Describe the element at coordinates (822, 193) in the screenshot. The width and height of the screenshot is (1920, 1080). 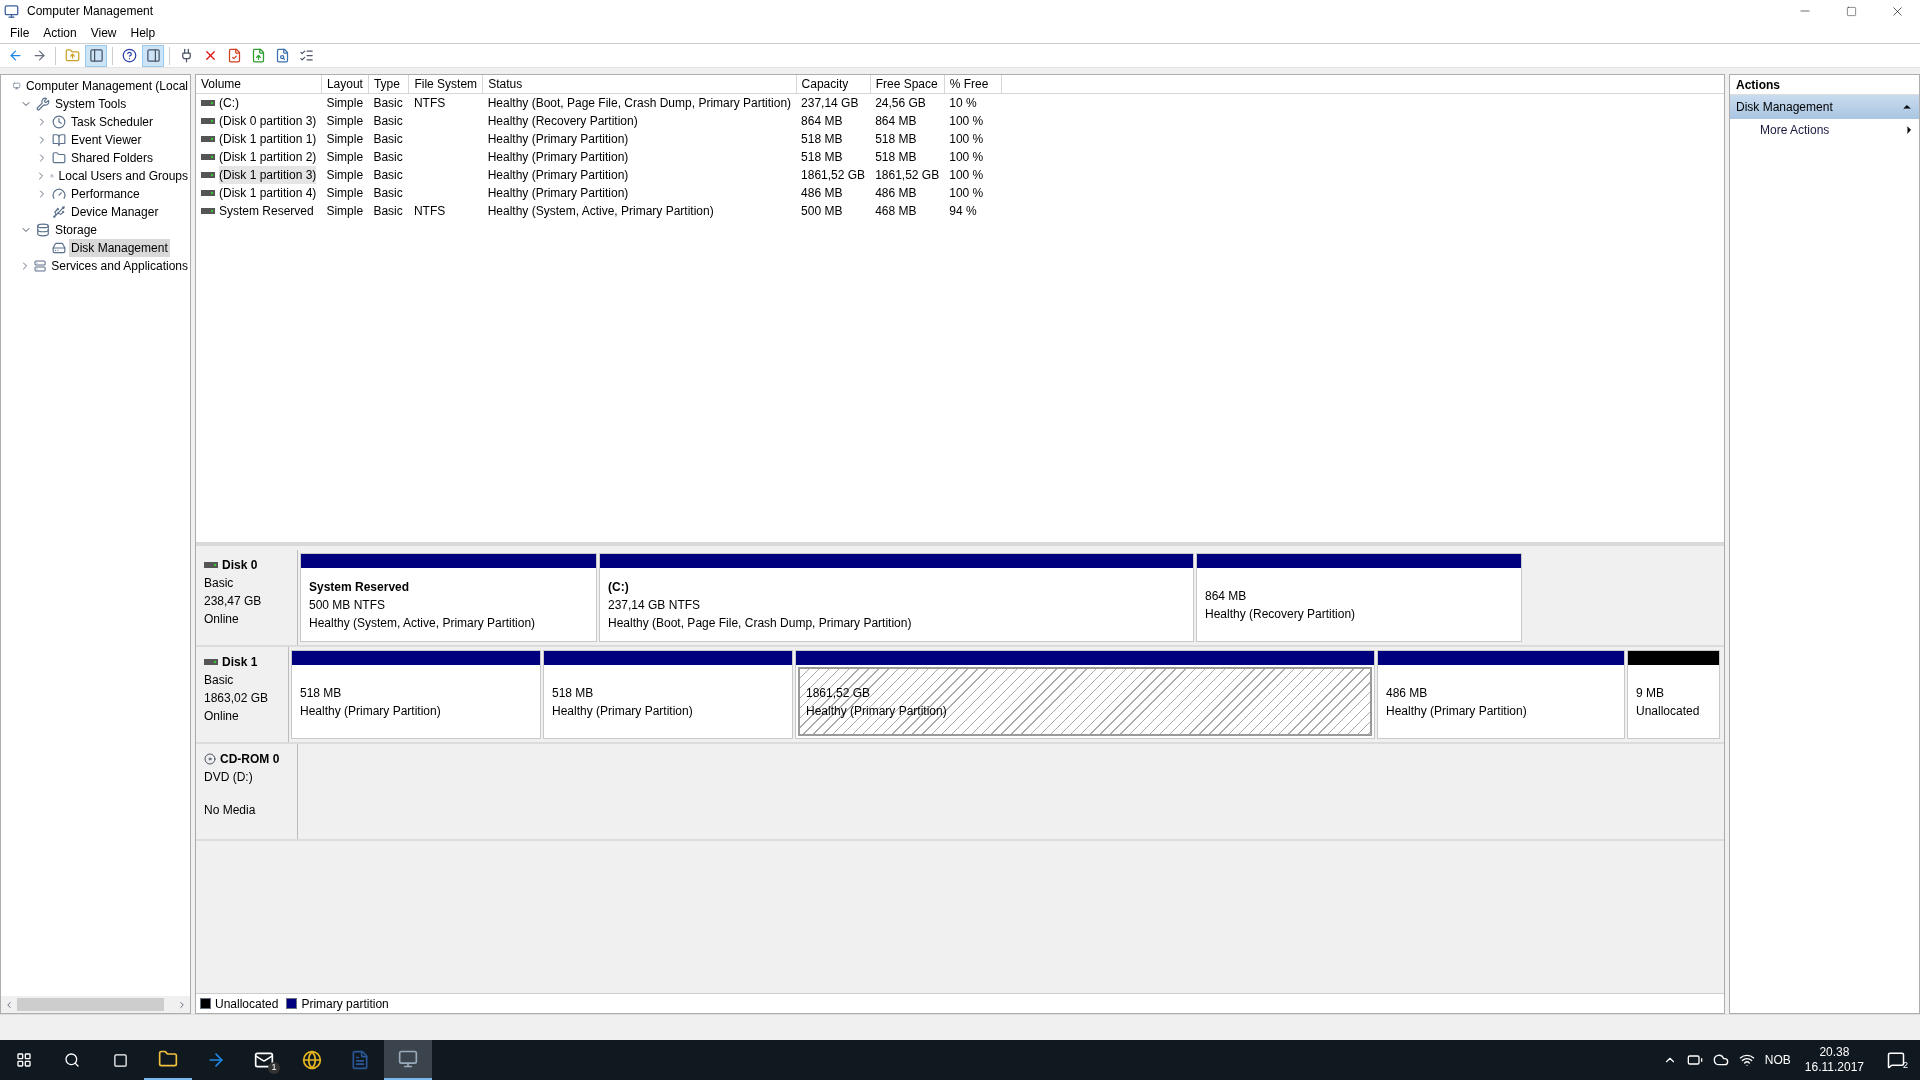
I see `table-cell: 486 MB` at that location.